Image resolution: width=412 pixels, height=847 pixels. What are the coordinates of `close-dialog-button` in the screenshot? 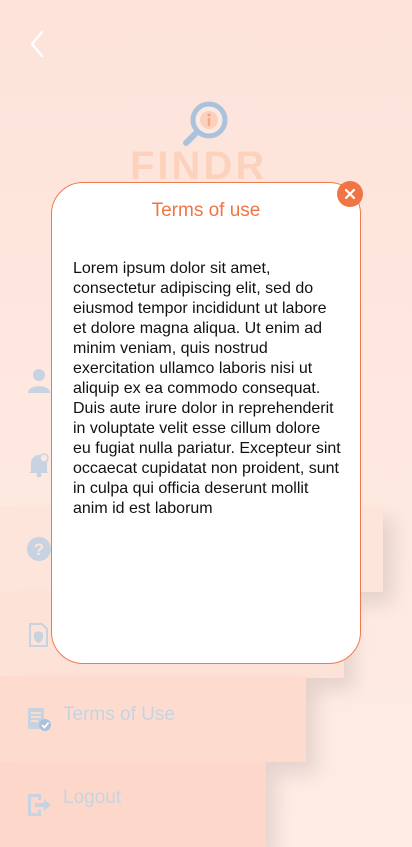 It's located at (350, 194).